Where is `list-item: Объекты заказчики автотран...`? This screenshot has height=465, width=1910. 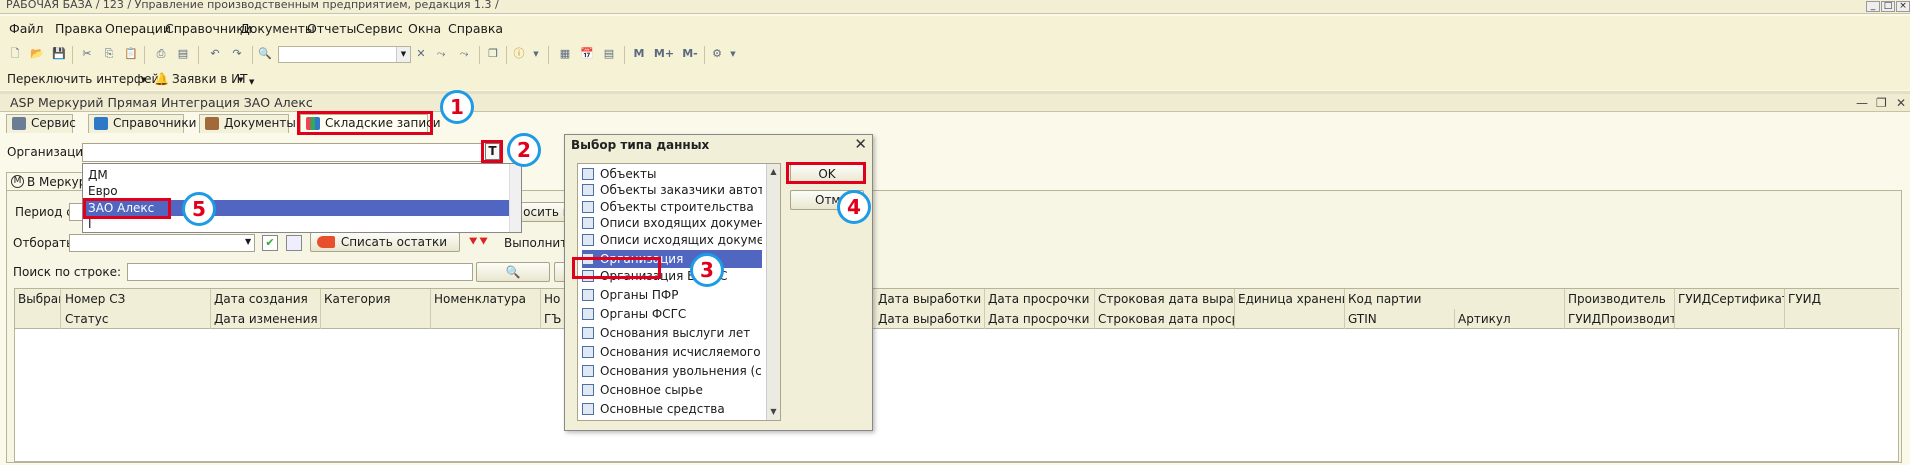
list-item: Объекты заказчики автотран... is located at coordinates (672, 190).